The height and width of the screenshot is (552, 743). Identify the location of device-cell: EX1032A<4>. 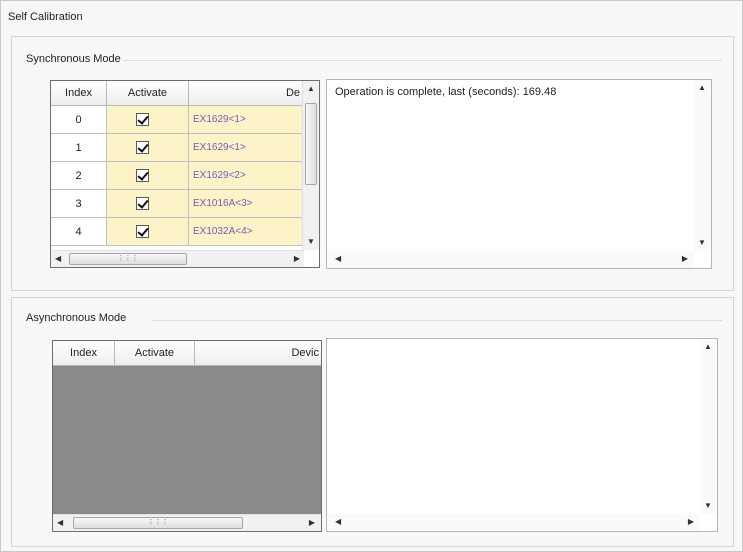
(246, 232).